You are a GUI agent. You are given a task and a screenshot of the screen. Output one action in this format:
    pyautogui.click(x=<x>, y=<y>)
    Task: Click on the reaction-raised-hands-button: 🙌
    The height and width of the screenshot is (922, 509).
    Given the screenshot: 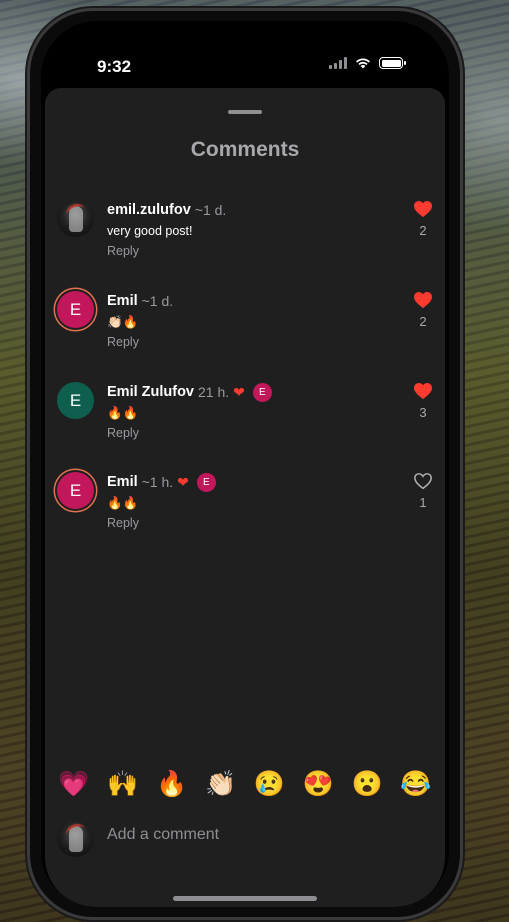 What is the action you would take?
    pyautogui.click(x=123, y=784)
    